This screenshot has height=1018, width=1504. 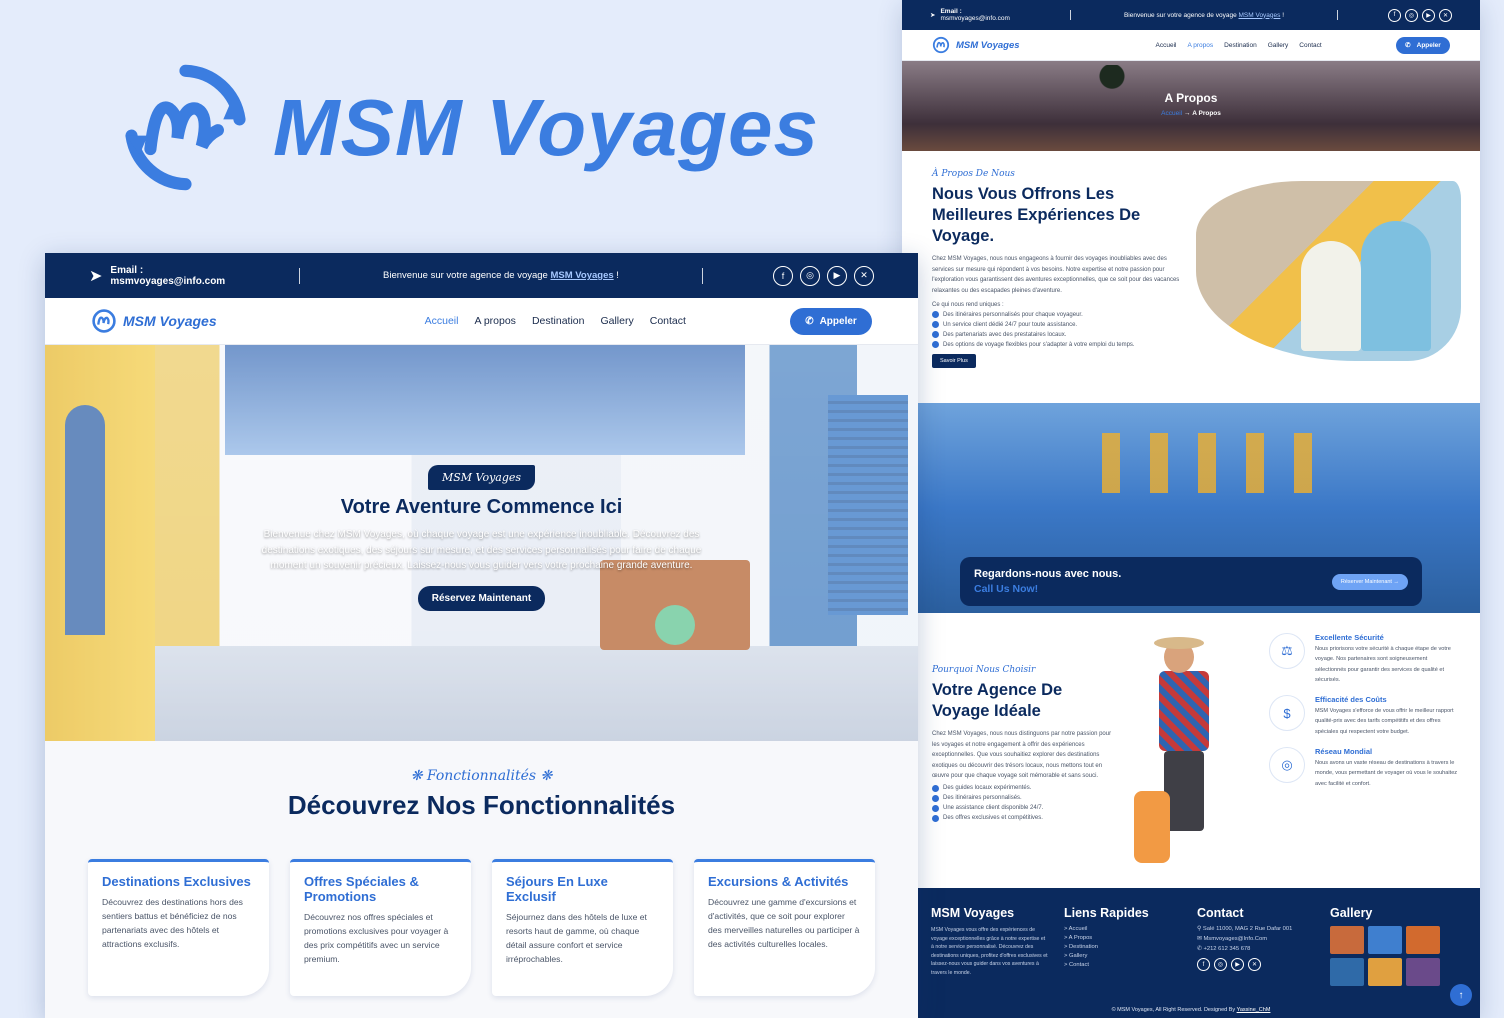 What do you see at coordinates (982, 798) in the screenshot?
I see `check-text: Des itinéraires personnalisés.` at bounding box center [982, 798].